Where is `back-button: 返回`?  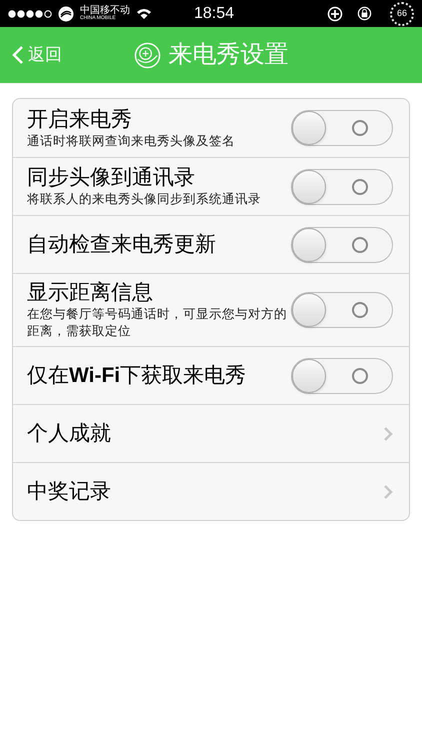
back-button: 返回 is located at coordinates (37, 55).